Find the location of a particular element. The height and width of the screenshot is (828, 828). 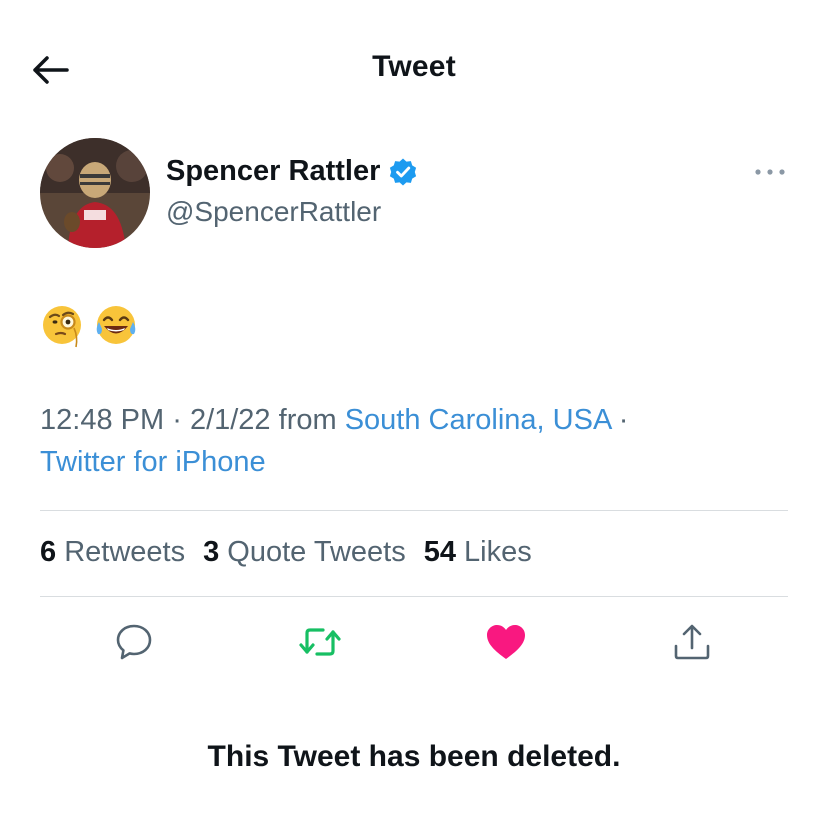

page-title: Tweet is located at coordinates (414, 66).